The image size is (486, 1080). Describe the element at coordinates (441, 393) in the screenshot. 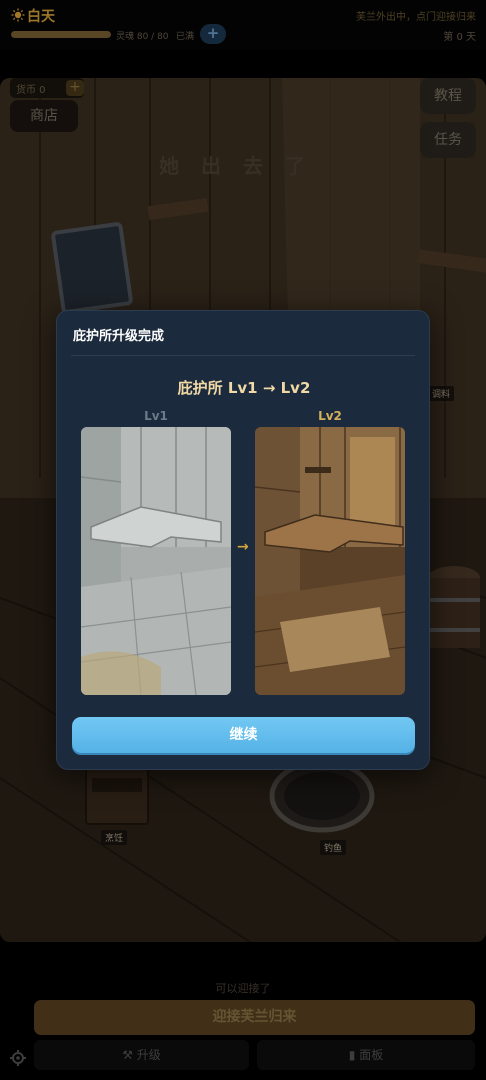

I see `seasoning-label: 调料` at that location.